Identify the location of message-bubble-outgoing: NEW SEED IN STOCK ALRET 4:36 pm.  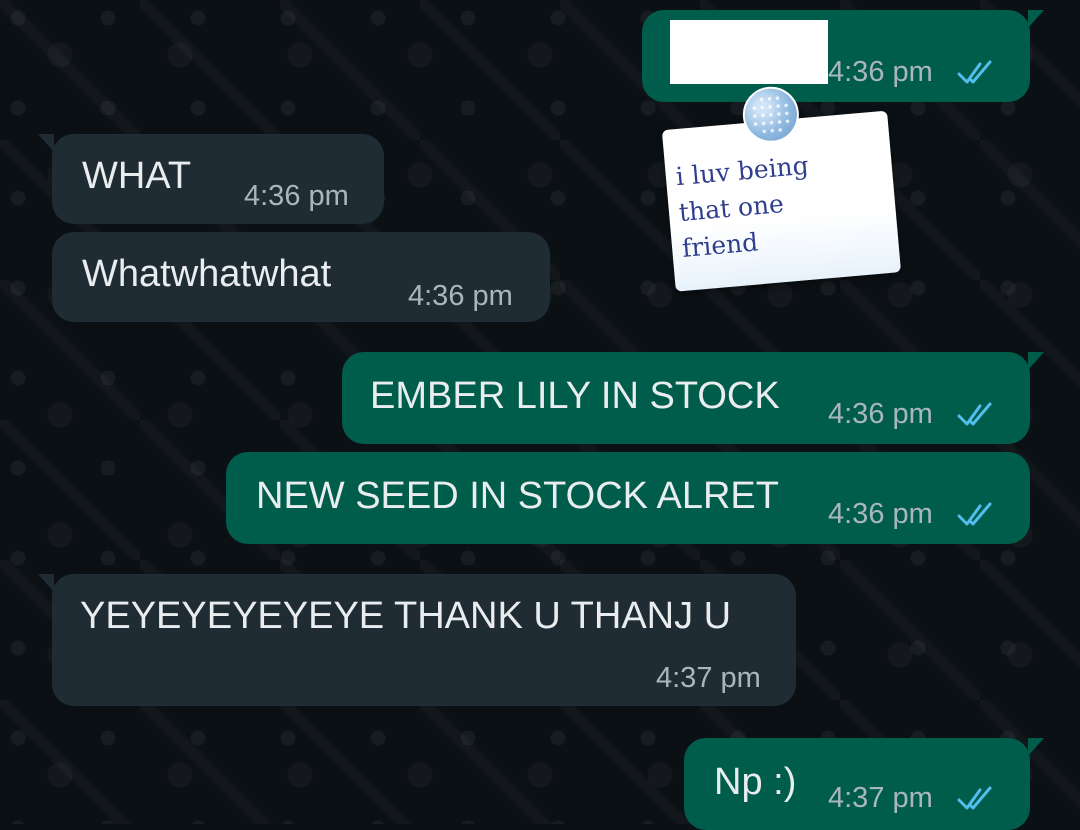
(628, 498).